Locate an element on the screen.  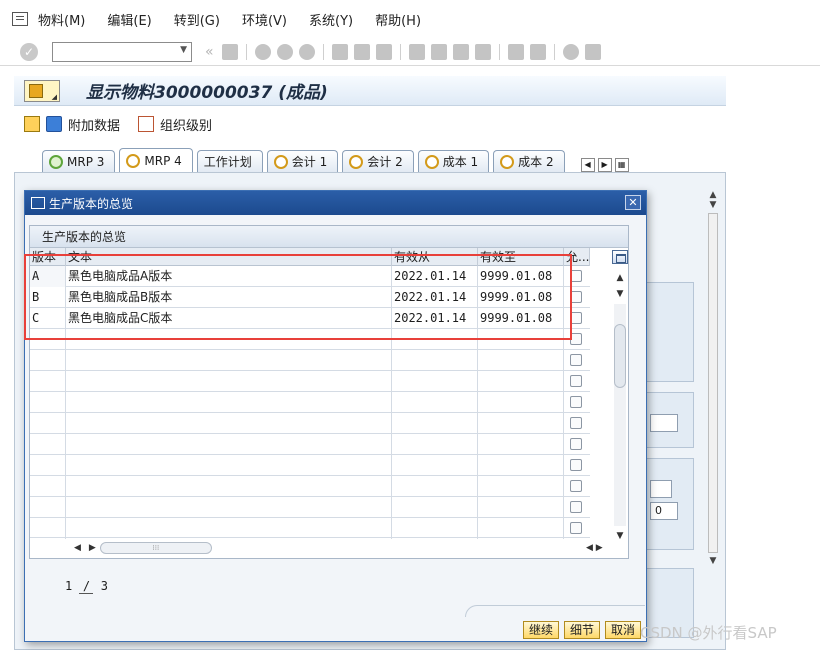
menu-icon is located at coordinates (20, 19).